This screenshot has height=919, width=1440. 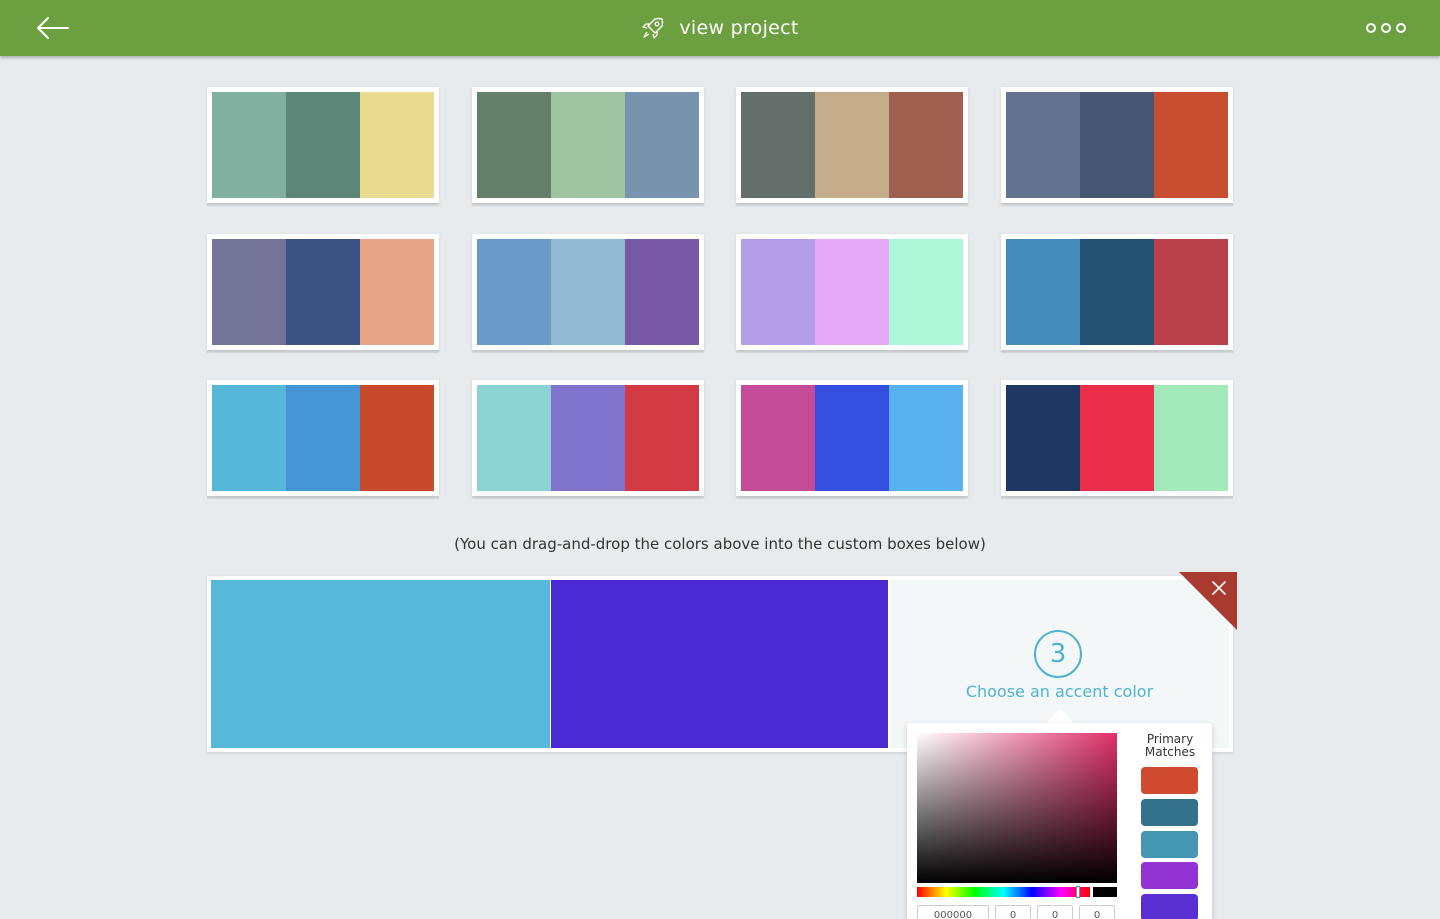 I want to click on close-icon, so click(x=1208, y=601).